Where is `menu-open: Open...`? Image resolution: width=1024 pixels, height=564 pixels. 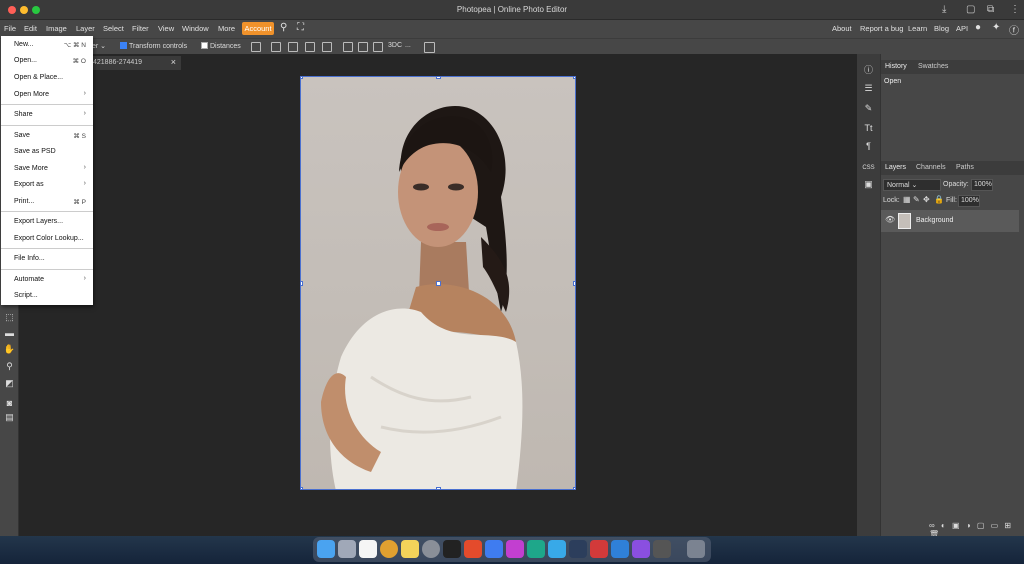
menu-open: Open... is located at coordinates (25, 60).